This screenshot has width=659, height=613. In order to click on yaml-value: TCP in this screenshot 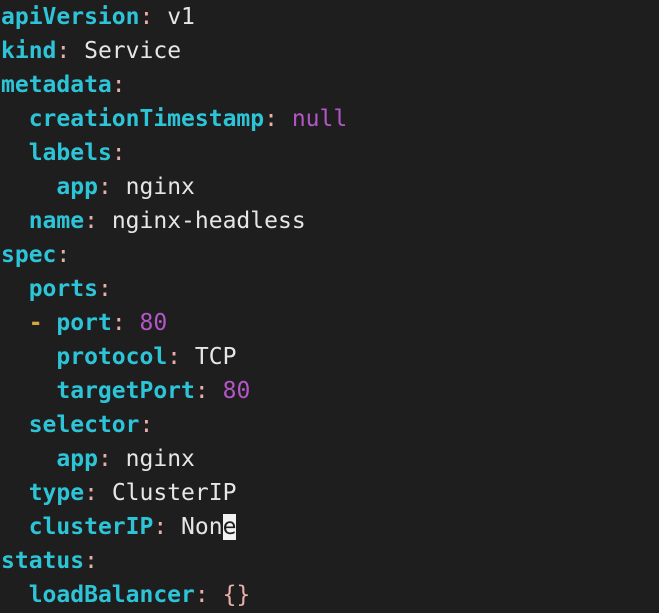, I will do `click(215, 357)`.